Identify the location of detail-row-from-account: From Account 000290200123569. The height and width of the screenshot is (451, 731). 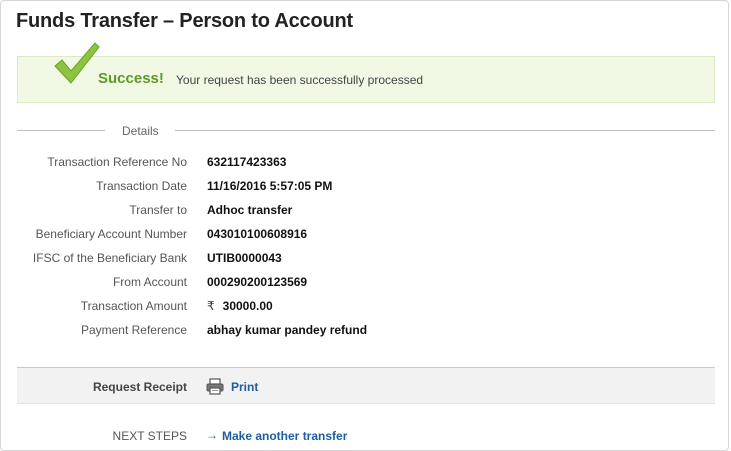
(365, 285).